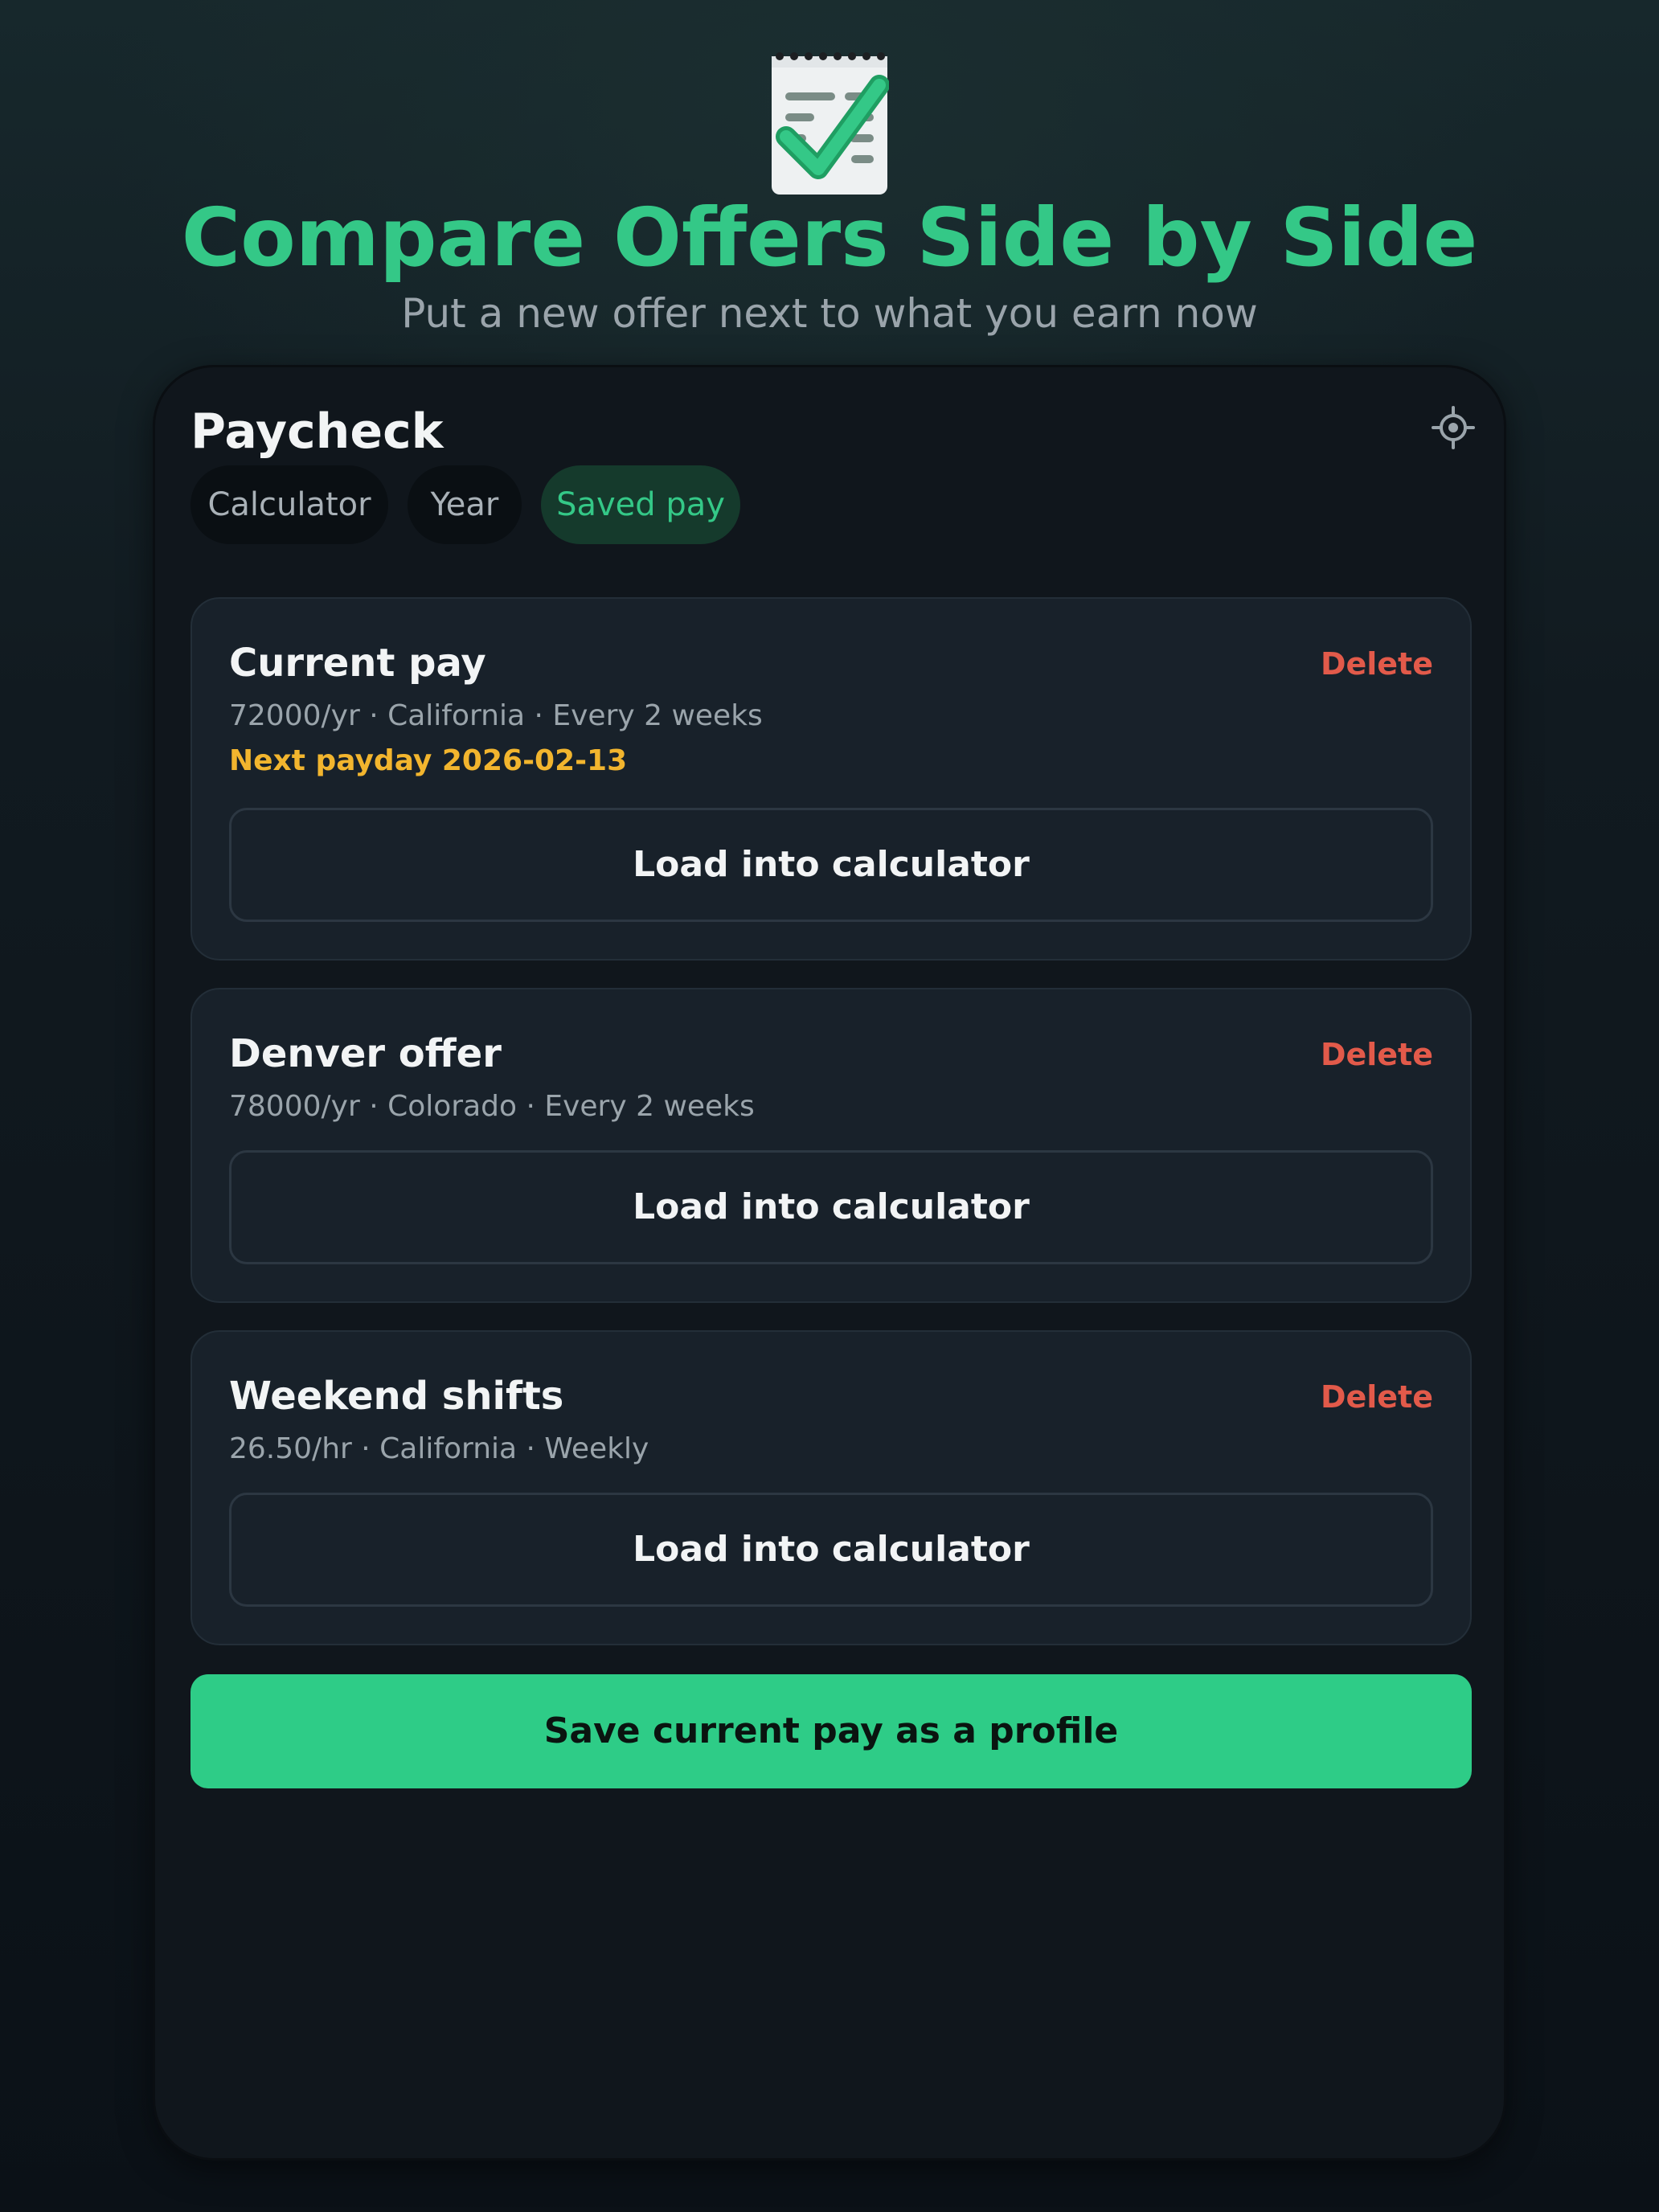 This screenshot has height=2212, width=1659. I want to click on profile-details: 26.50/hr · California · Weekly, so click(439, 1448).